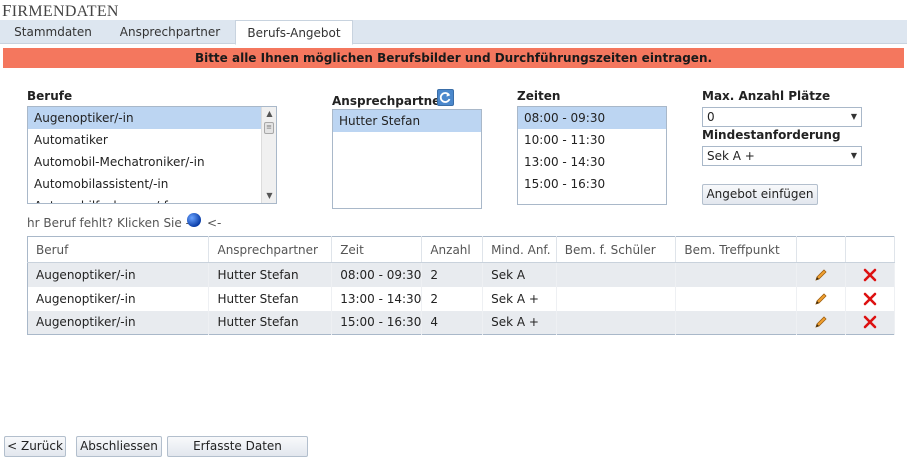  What do you see at coordinates (118, 249) in the screenshot?
I see `column-header: Beruf` at bounding box center [118, 249].